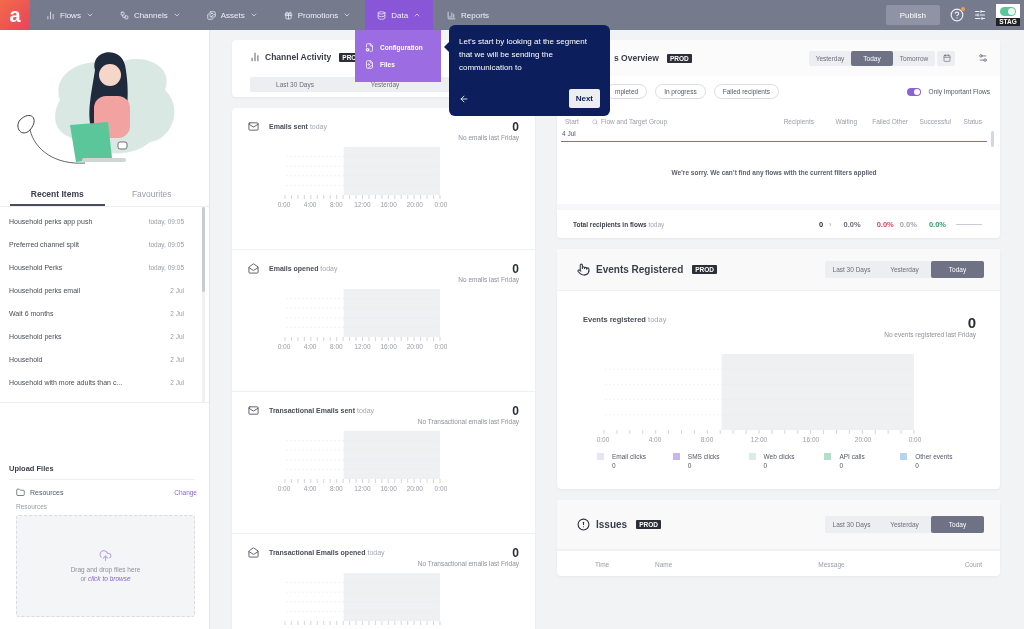  Describe the element at coordinates (150, 15) in the screenshot. I see `nav-menu-item: Channels` at that location.